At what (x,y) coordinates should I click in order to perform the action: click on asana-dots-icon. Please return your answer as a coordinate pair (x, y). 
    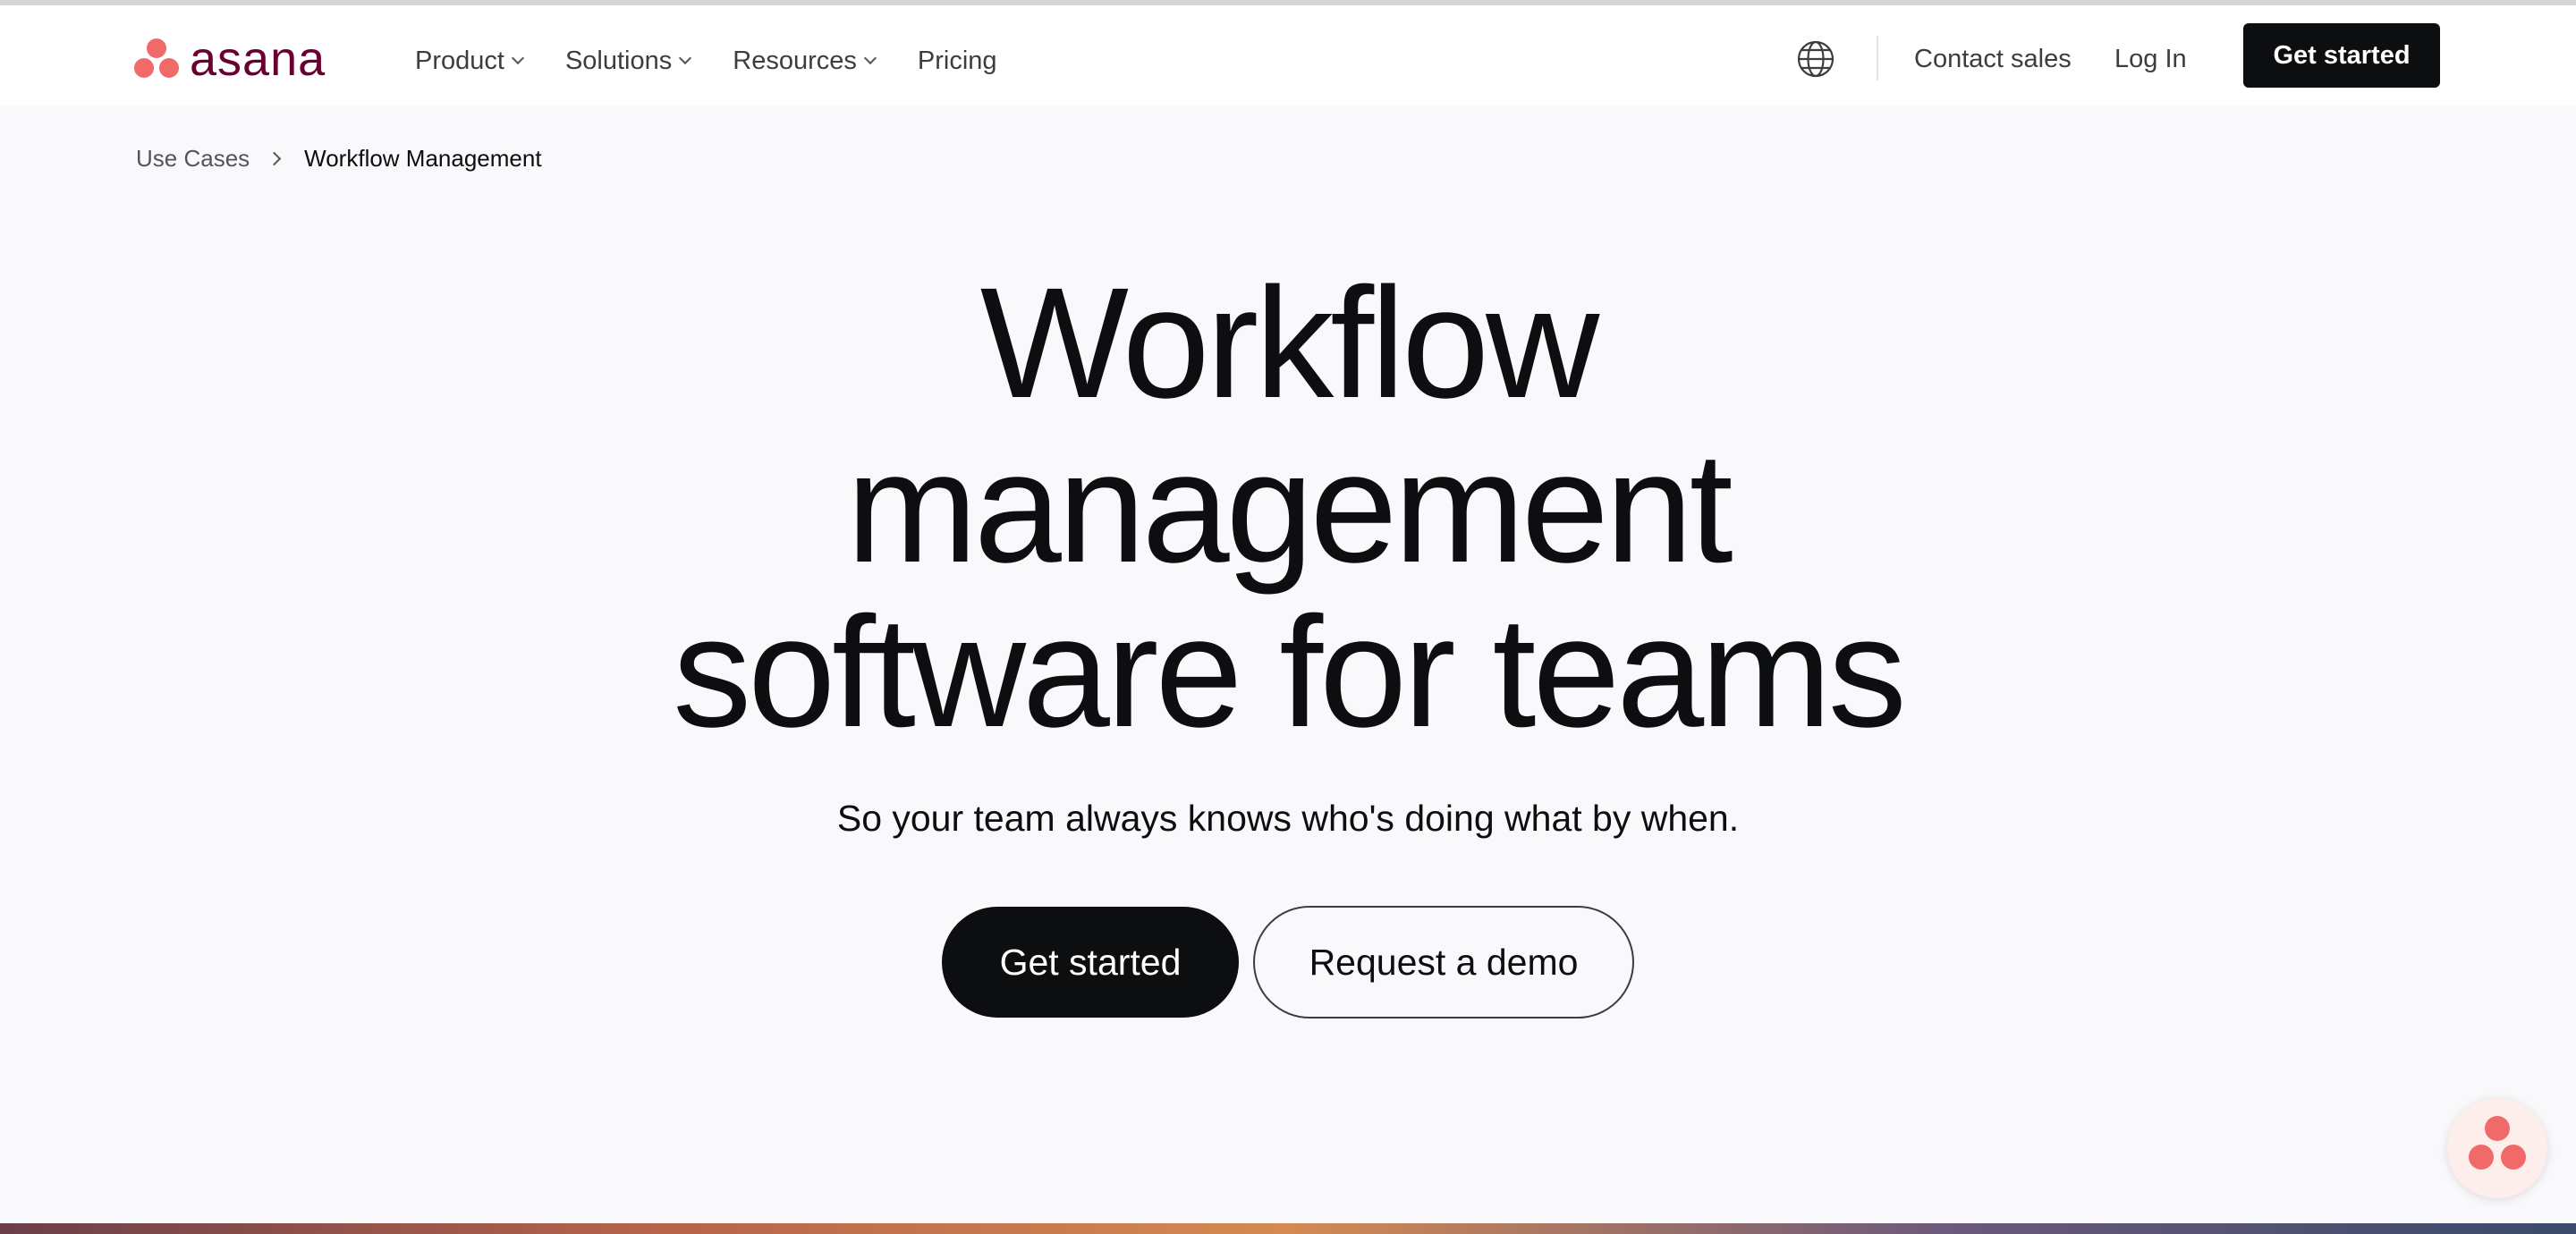
    Looking at the image, I should click on (156, 59).